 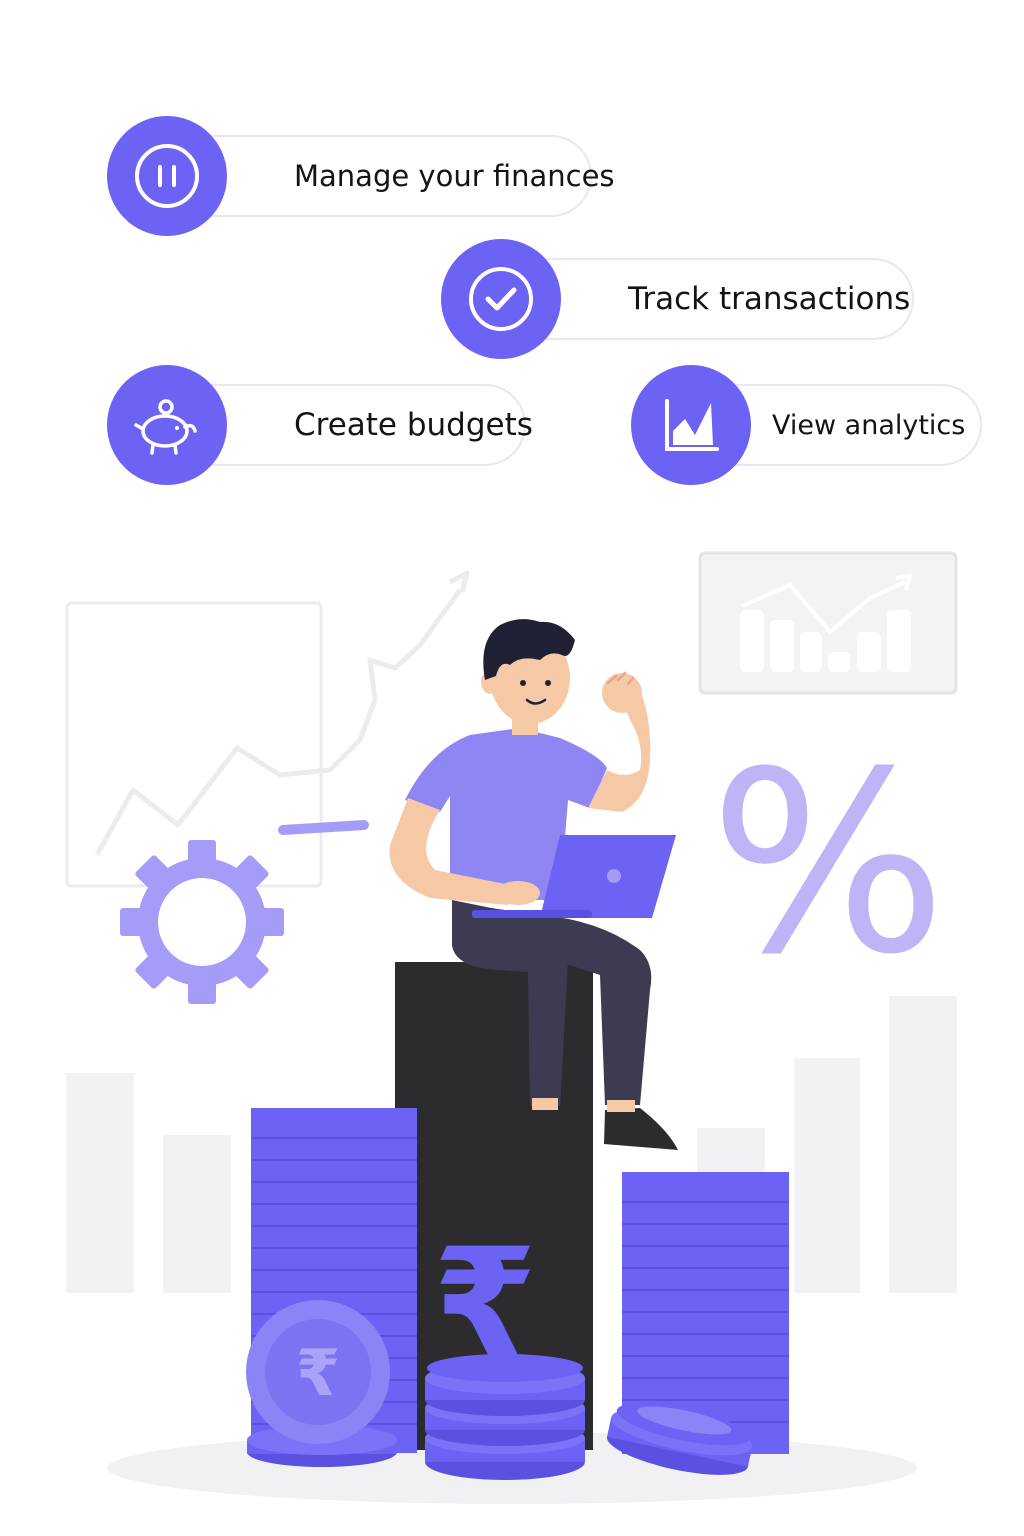 What do you see at coordinates (413, 425) in the screenshot?
I see `feature-label-create-budgets: Create budgets` at bounding box center [413, 425].